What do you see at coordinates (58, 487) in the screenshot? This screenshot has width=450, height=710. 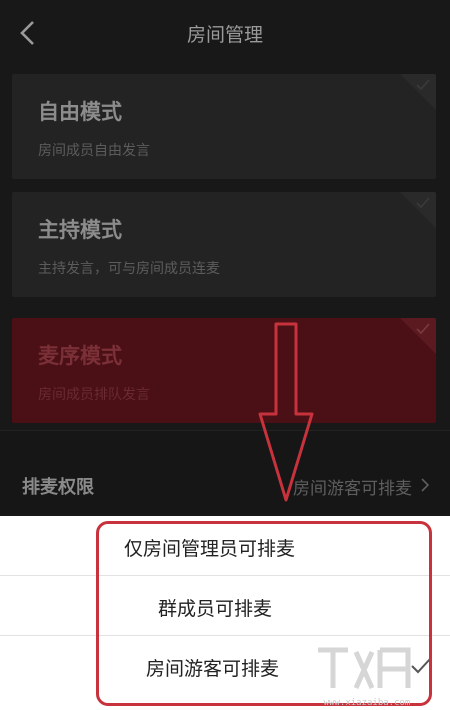 I see `permission-label: 排麦权限` at bounding box center [58, 487].